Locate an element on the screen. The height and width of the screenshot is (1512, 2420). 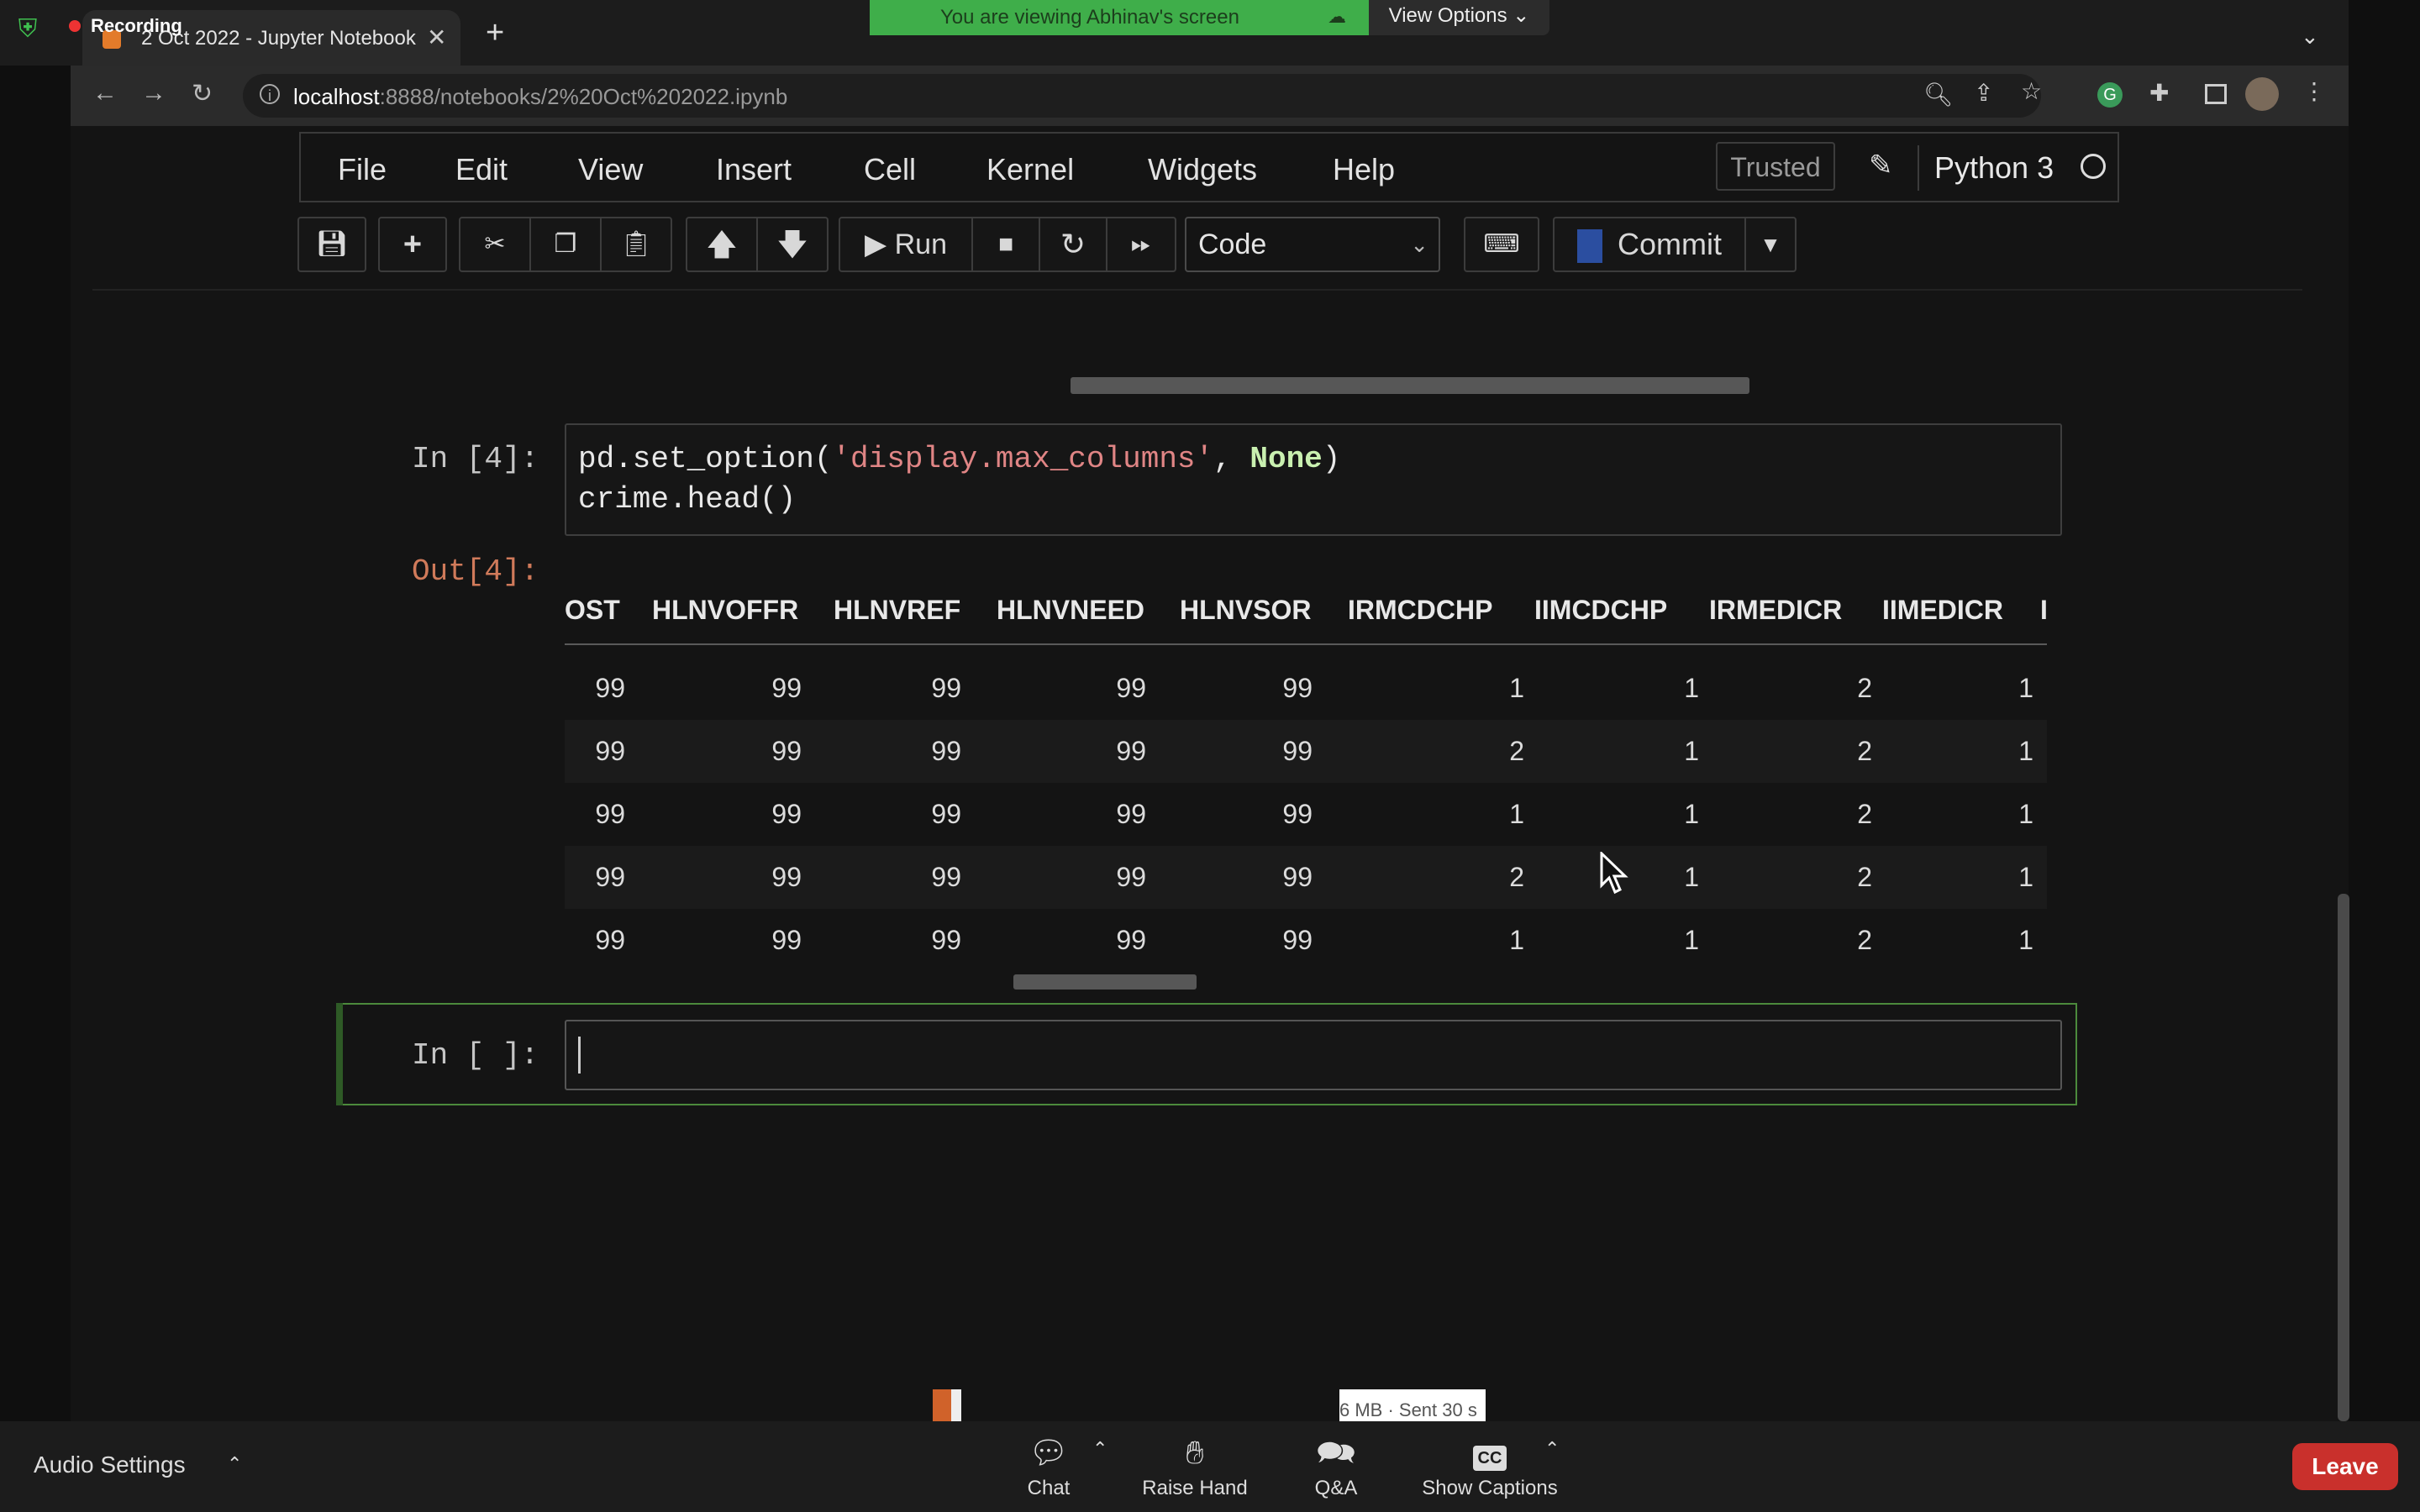
url-path: :8888/notebooks/2%20Oct%202022.ipynb is located at coordinates (583, 96).